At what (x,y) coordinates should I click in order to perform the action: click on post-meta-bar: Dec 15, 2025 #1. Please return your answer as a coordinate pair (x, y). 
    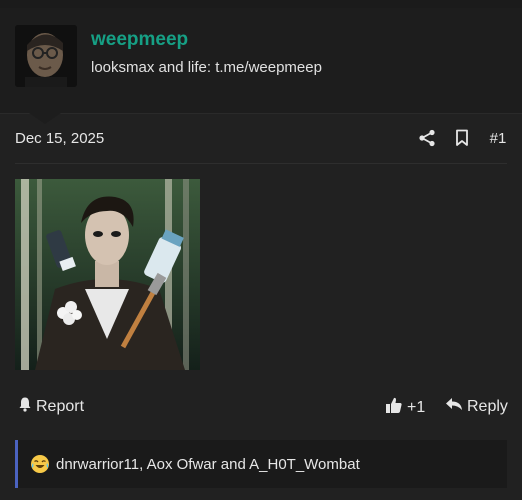
    Looking at the image, I should click on (261, 138).